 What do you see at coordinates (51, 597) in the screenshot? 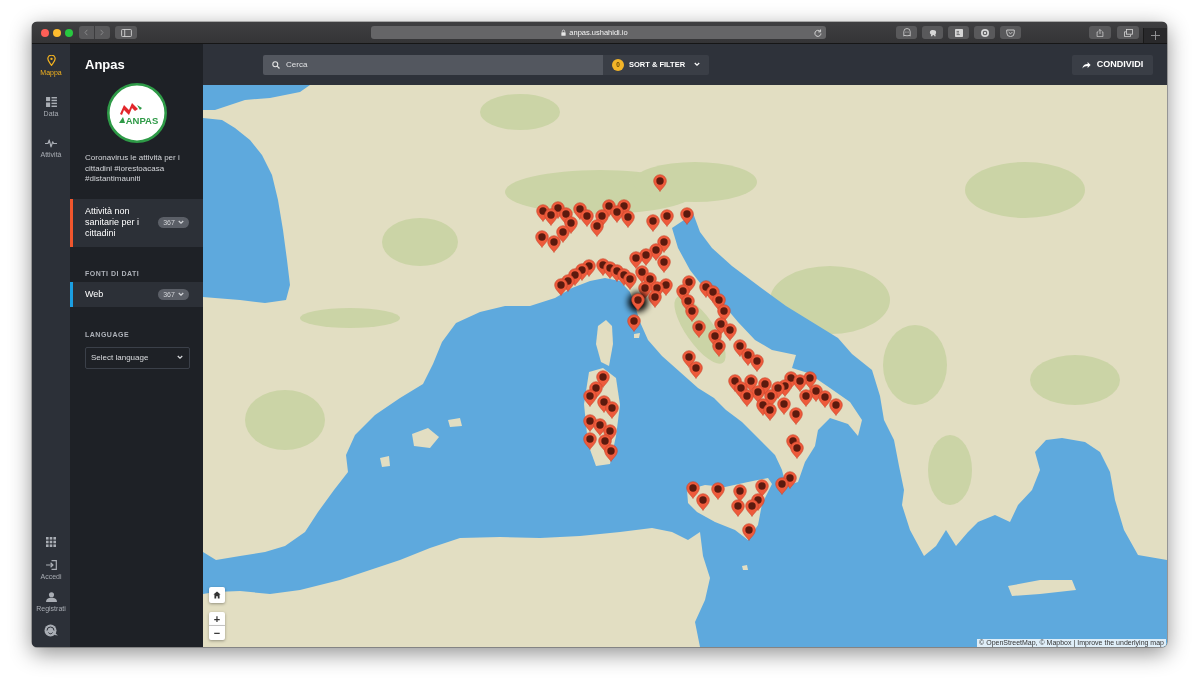
I see `user-icon` at bounding box center [51, 597].